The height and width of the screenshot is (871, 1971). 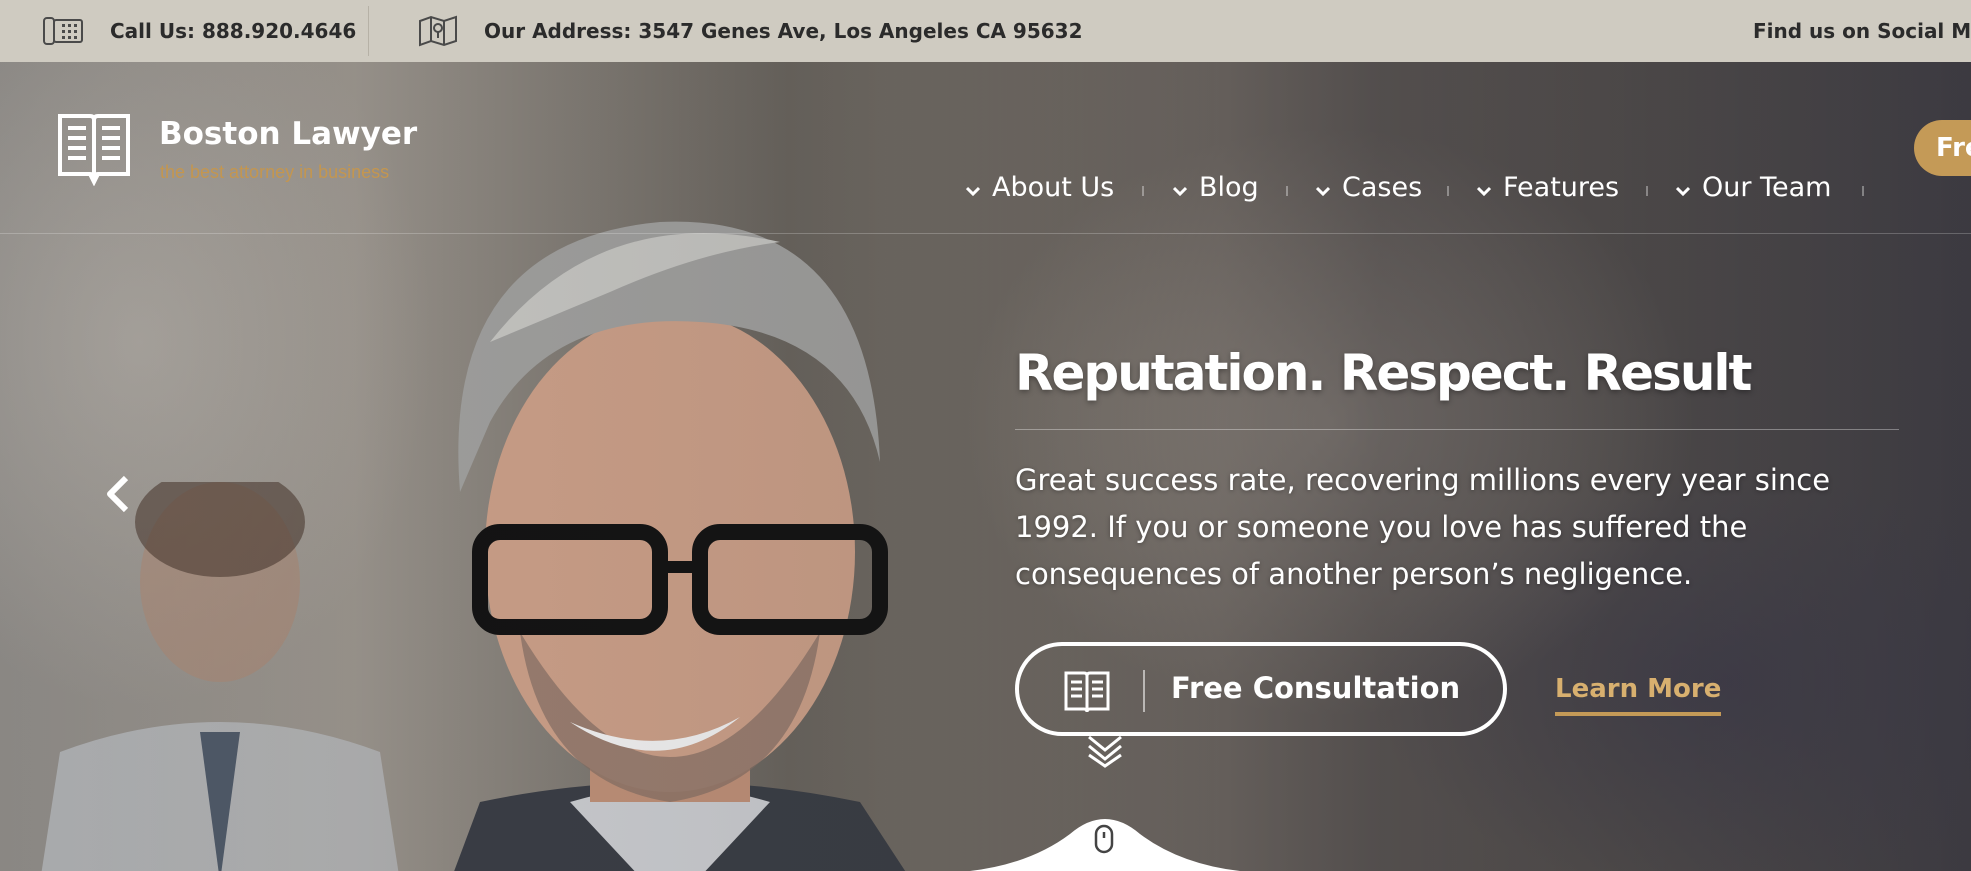 What do you see at coordinates (368, 31) in the screenshot?
I see `topbar-divider` at bounding box center [368, 31].